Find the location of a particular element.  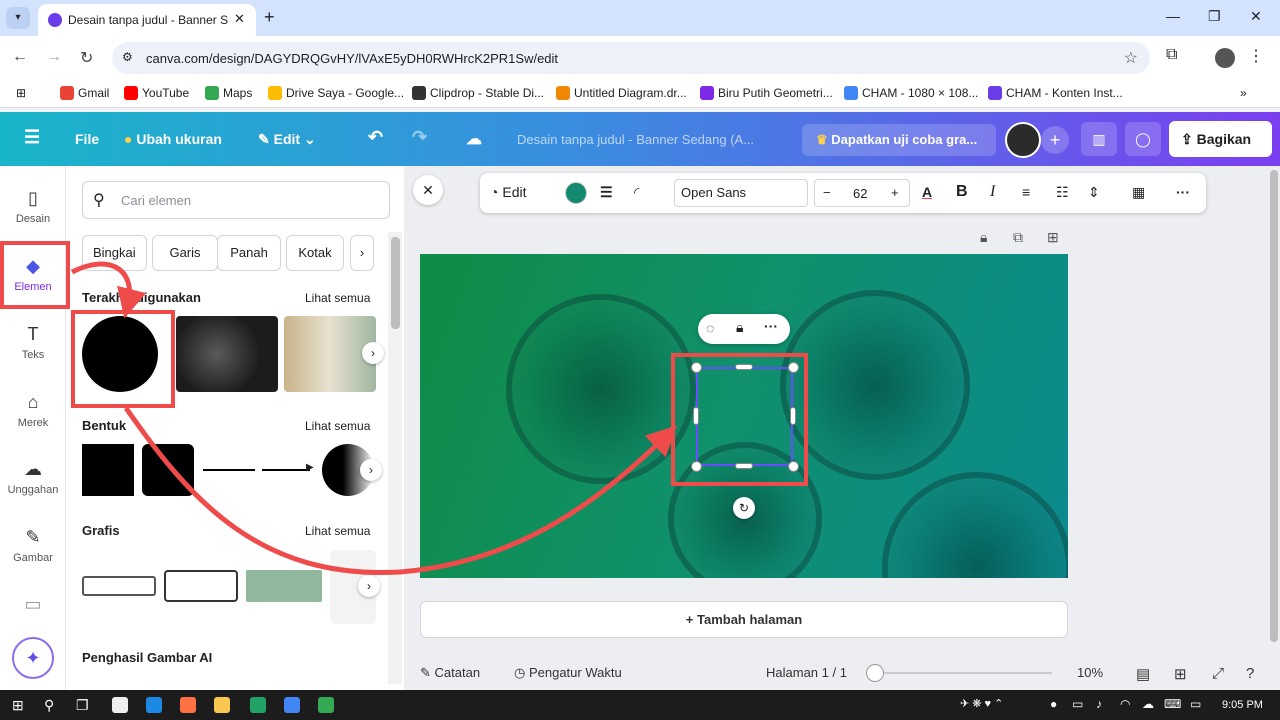

minimize-icon: — is located at coordinates (1173, 16).